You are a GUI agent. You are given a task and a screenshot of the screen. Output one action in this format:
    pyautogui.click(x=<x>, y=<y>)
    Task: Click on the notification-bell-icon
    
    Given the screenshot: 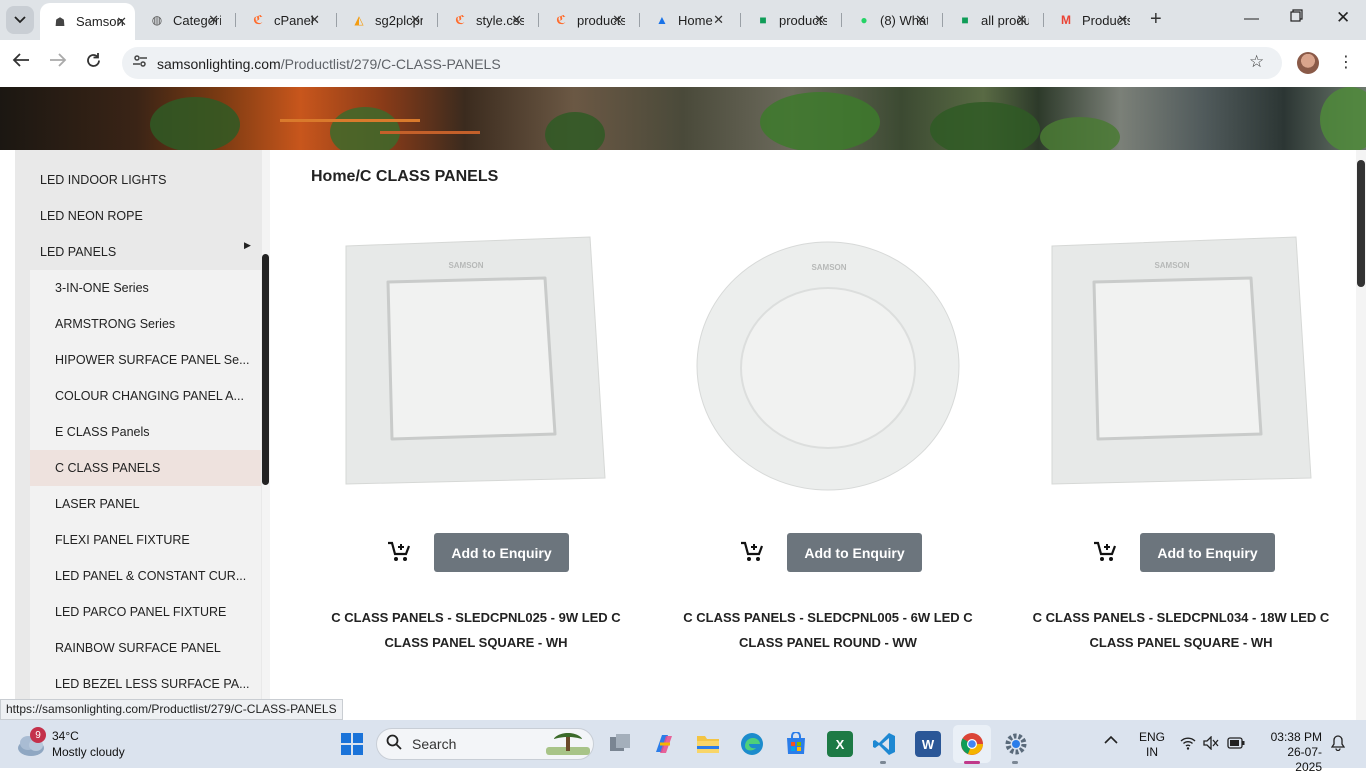 What is the action you would take?
    pyautogui.click(x=1338, y=744)
    